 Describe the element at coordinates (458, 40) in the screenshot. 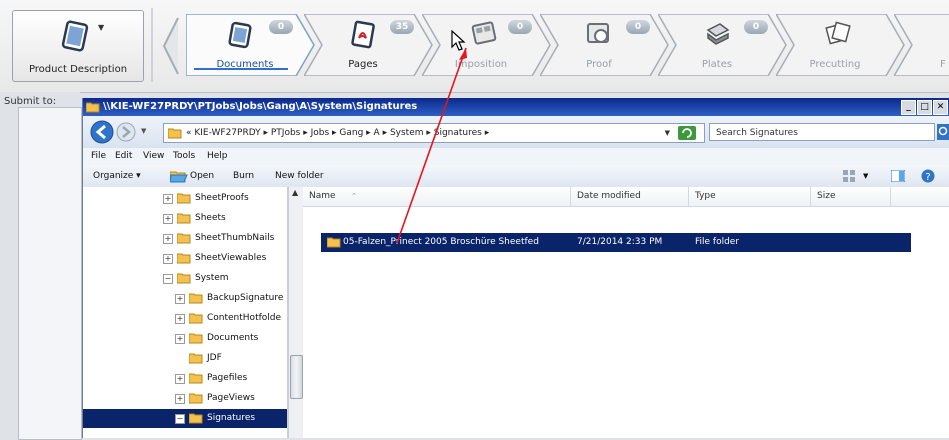

I see `mouse-cursor-icon` at that location.